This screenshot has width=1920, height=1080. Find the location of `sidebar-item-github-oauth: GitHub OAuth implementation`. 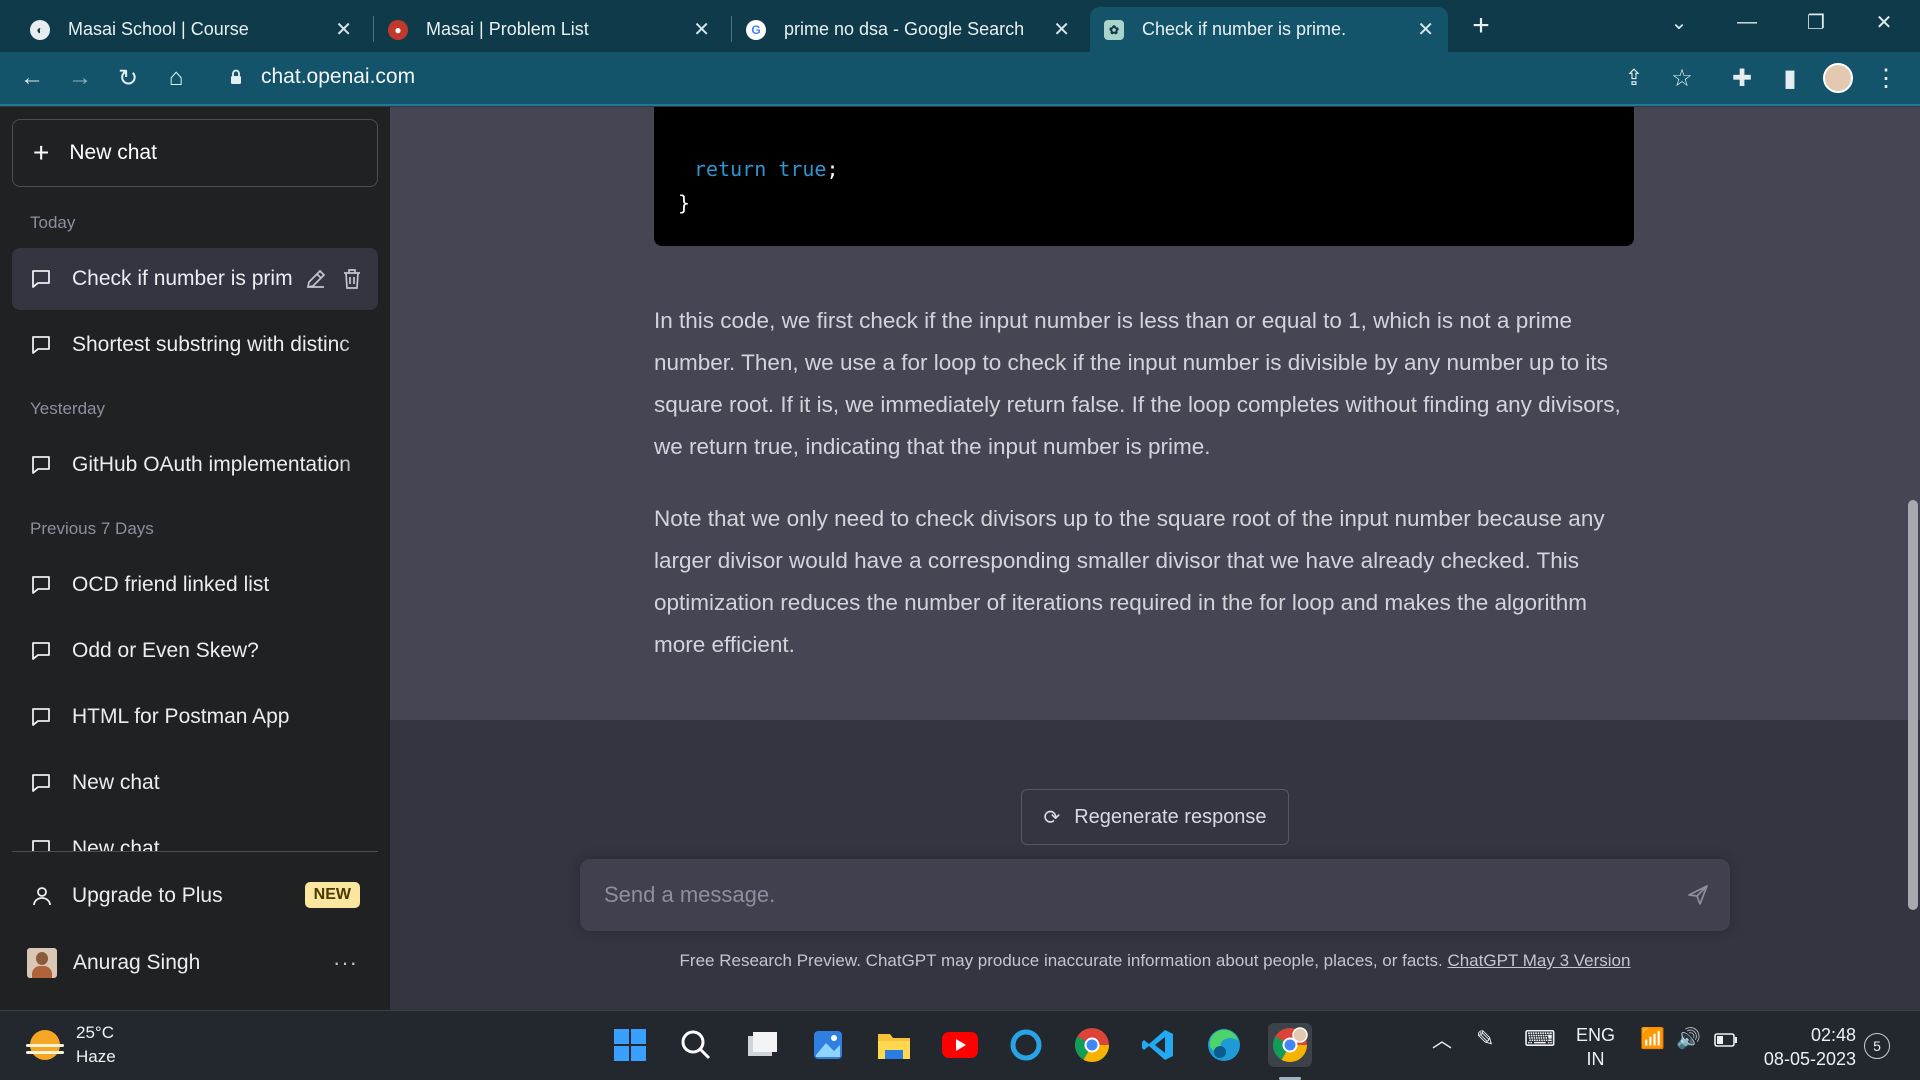

sidebar-item-github-oauth: GitHub OAuth implementation is located at coordinates (195, 465).